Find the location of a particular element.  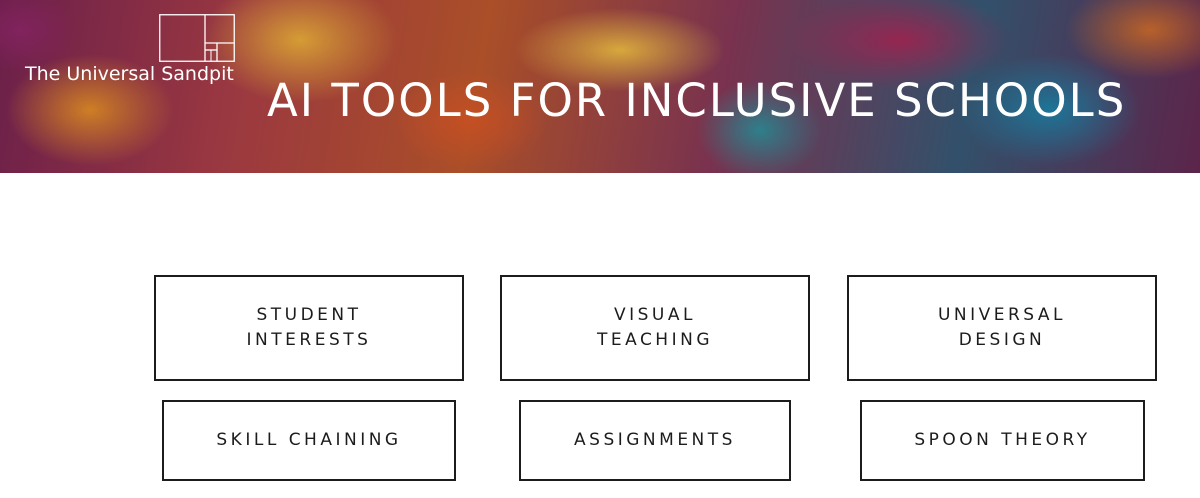

tile-label: ASSIGNMENTS is located at coordinates (655, 440).